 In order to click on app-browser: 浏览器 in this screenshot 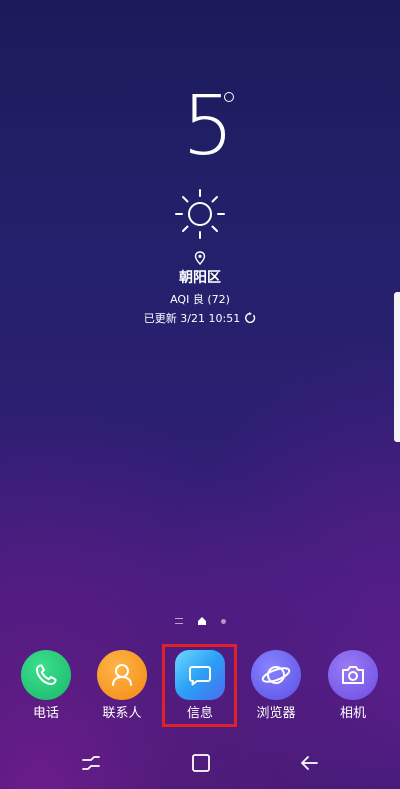, I will do `click(276, 686)`.